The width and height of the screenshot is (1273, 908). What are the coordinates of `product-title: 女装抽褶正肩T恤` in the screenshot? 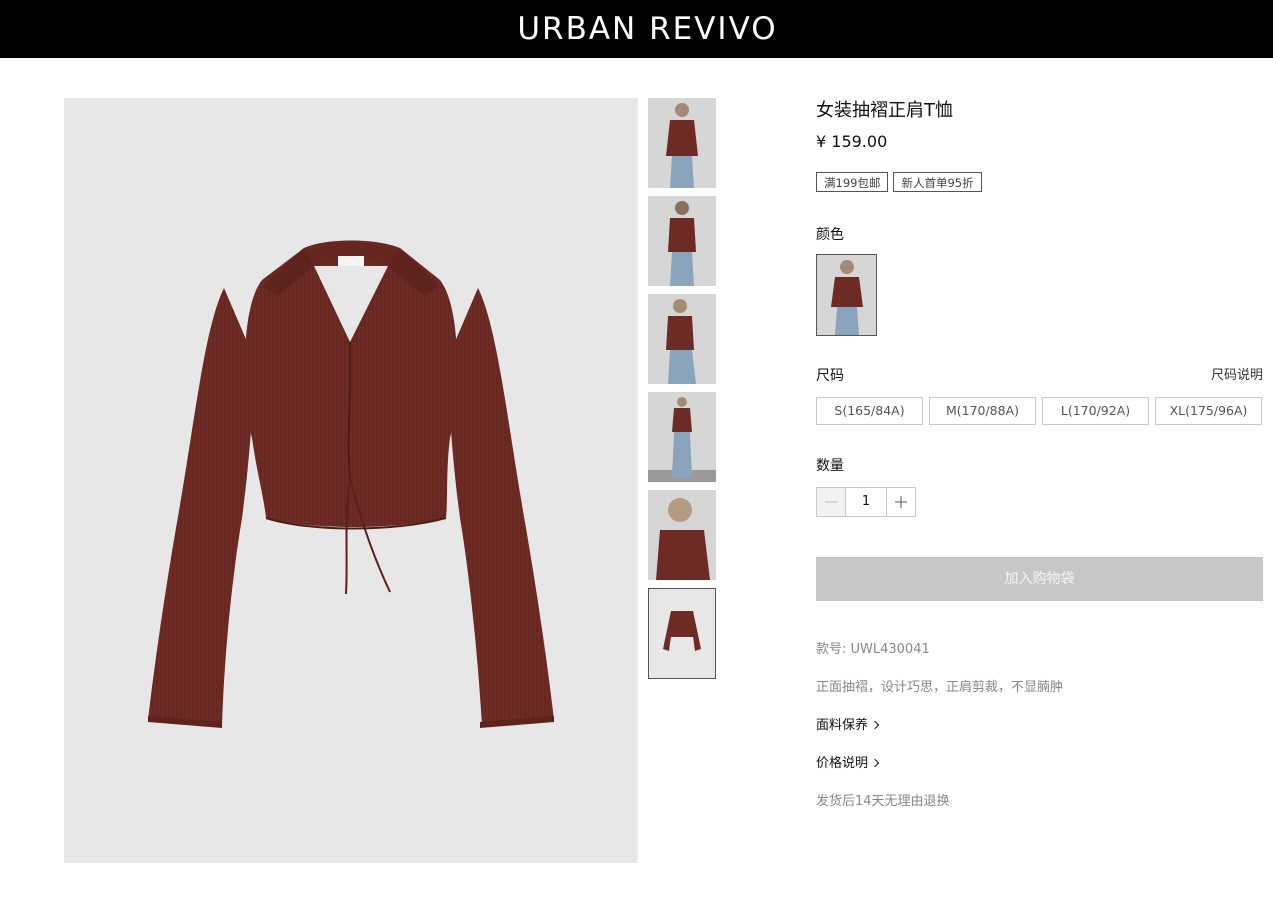 It's located at (884, 110).